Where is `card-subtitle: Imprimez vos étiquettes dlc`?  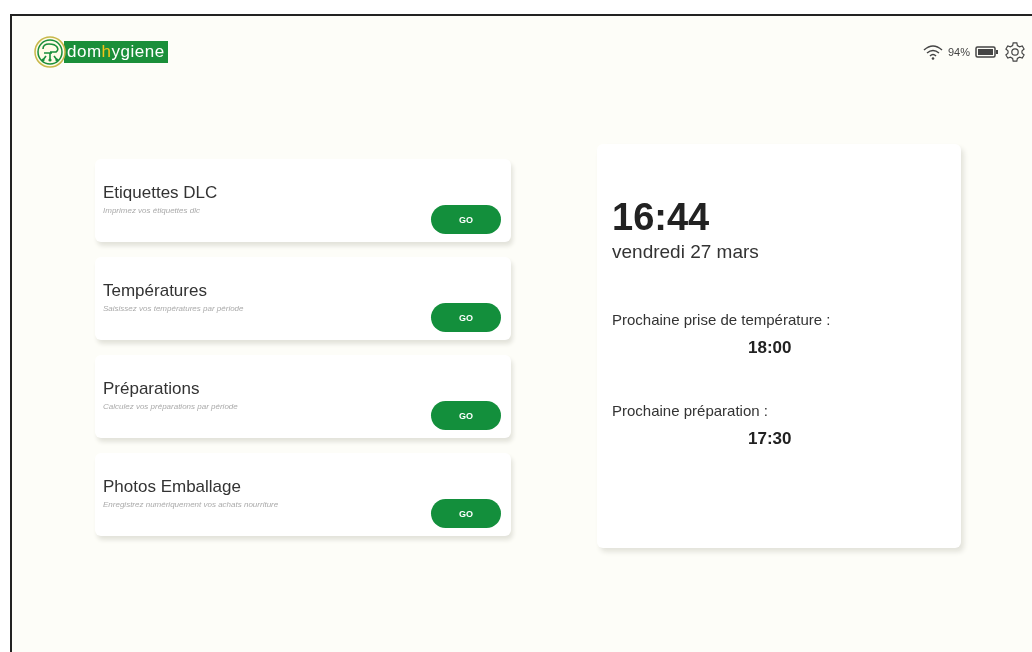
card-subtitle: Imprimez vos étiquettes dlc is located at coordinates (152, 210).